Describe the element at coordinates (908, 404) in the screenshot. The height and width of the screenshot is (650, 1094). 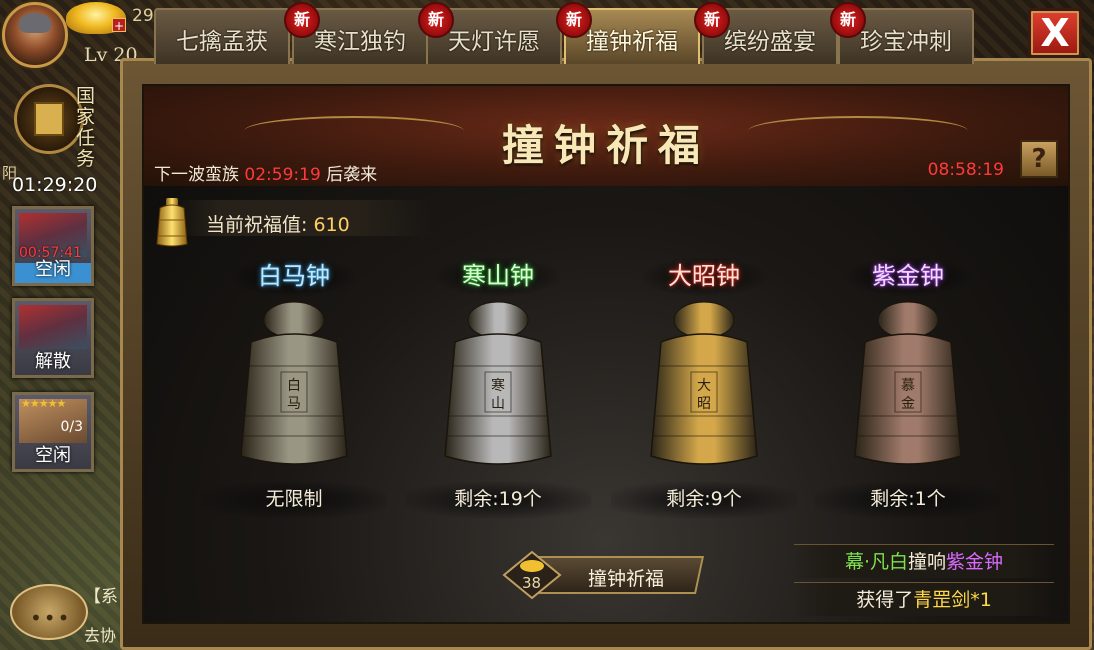
I see `svg-text: 金` at that location.